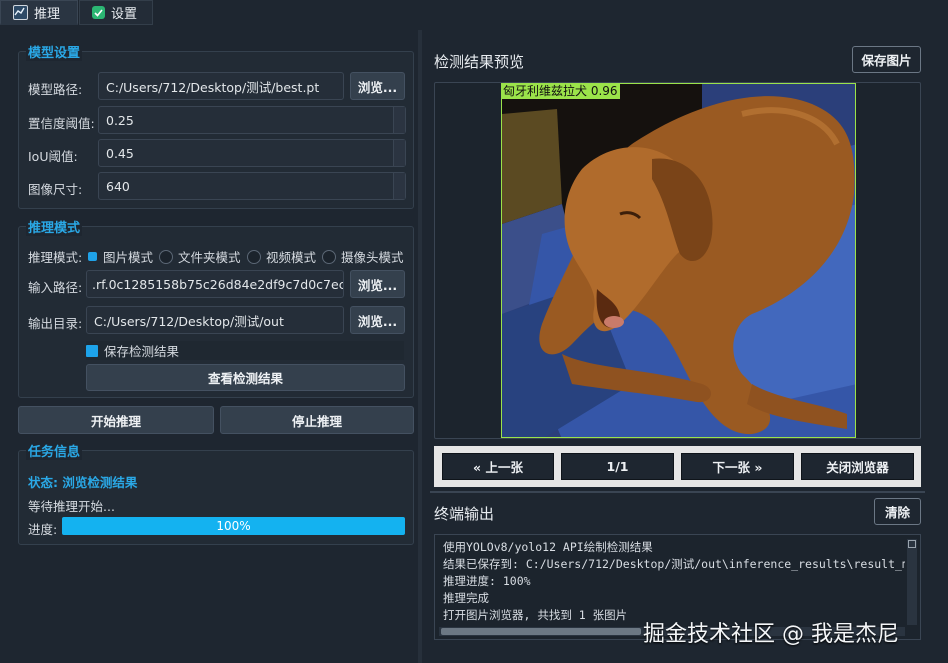 This screenshot has width=948, height=663. I want to click on imgsize-value: 640, so click(118, 186).